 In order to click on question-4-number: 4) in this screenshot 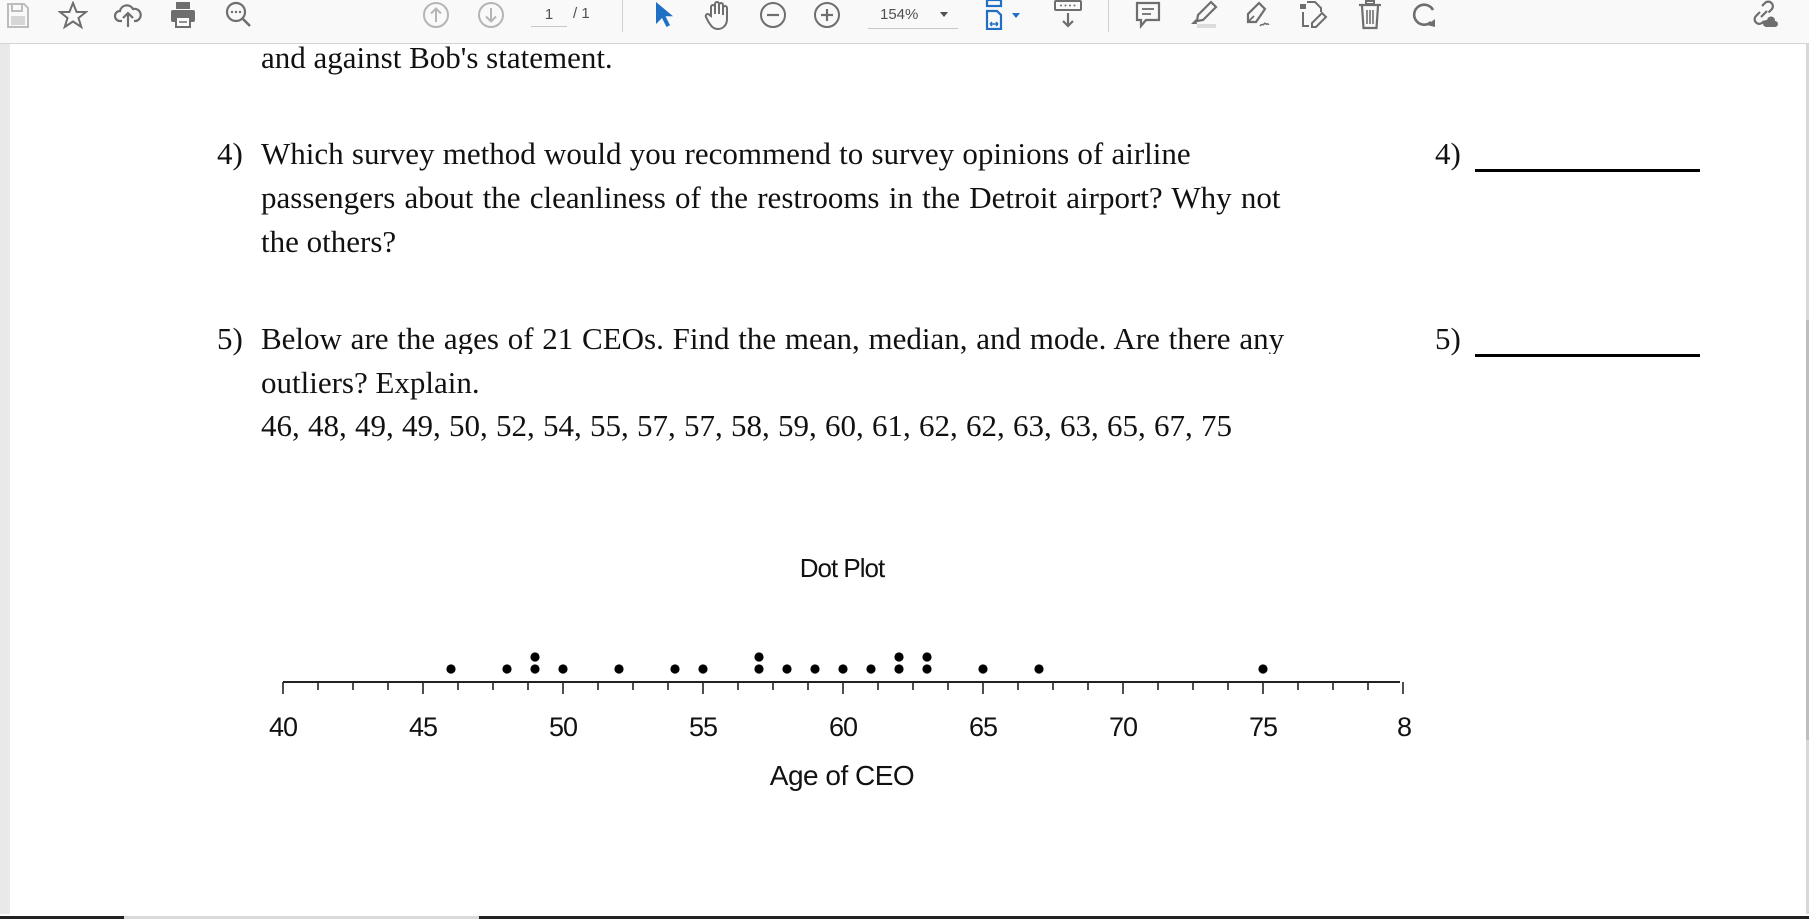, I will do `click(230, 153)`.